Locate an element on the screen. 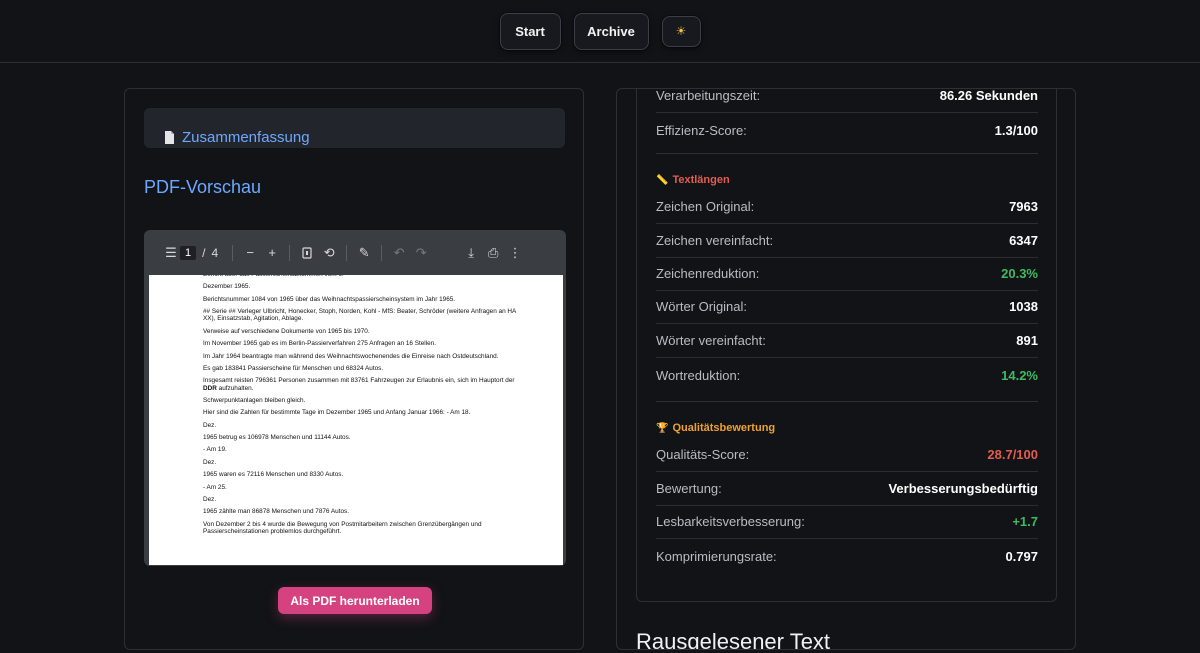 The height and width of the screenshot is (653, 1200). zoom-in-icon: + is located at coordinates (272, 253).